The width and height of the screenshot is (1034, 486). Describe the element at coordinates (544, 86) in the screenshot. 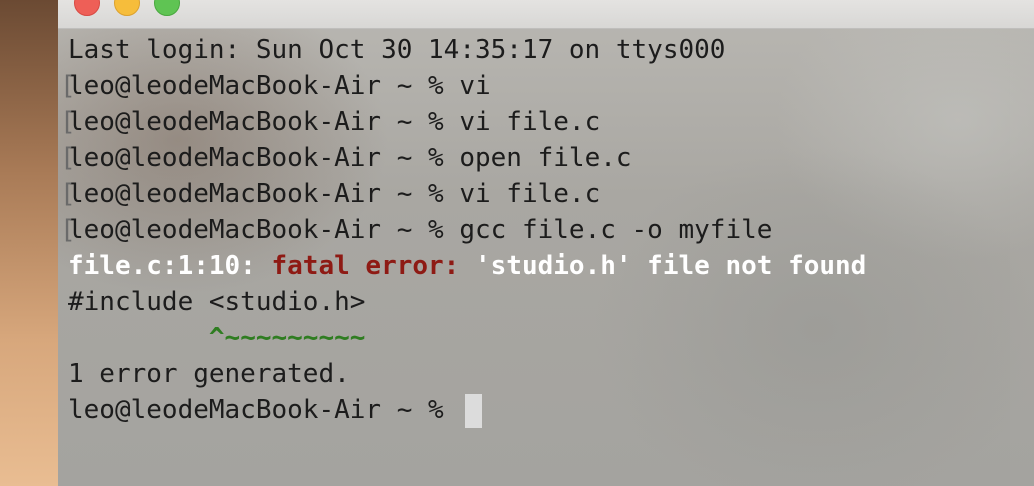

I see `history-line: [leo@leodeMacBook-Air ~ % vi` at that location.